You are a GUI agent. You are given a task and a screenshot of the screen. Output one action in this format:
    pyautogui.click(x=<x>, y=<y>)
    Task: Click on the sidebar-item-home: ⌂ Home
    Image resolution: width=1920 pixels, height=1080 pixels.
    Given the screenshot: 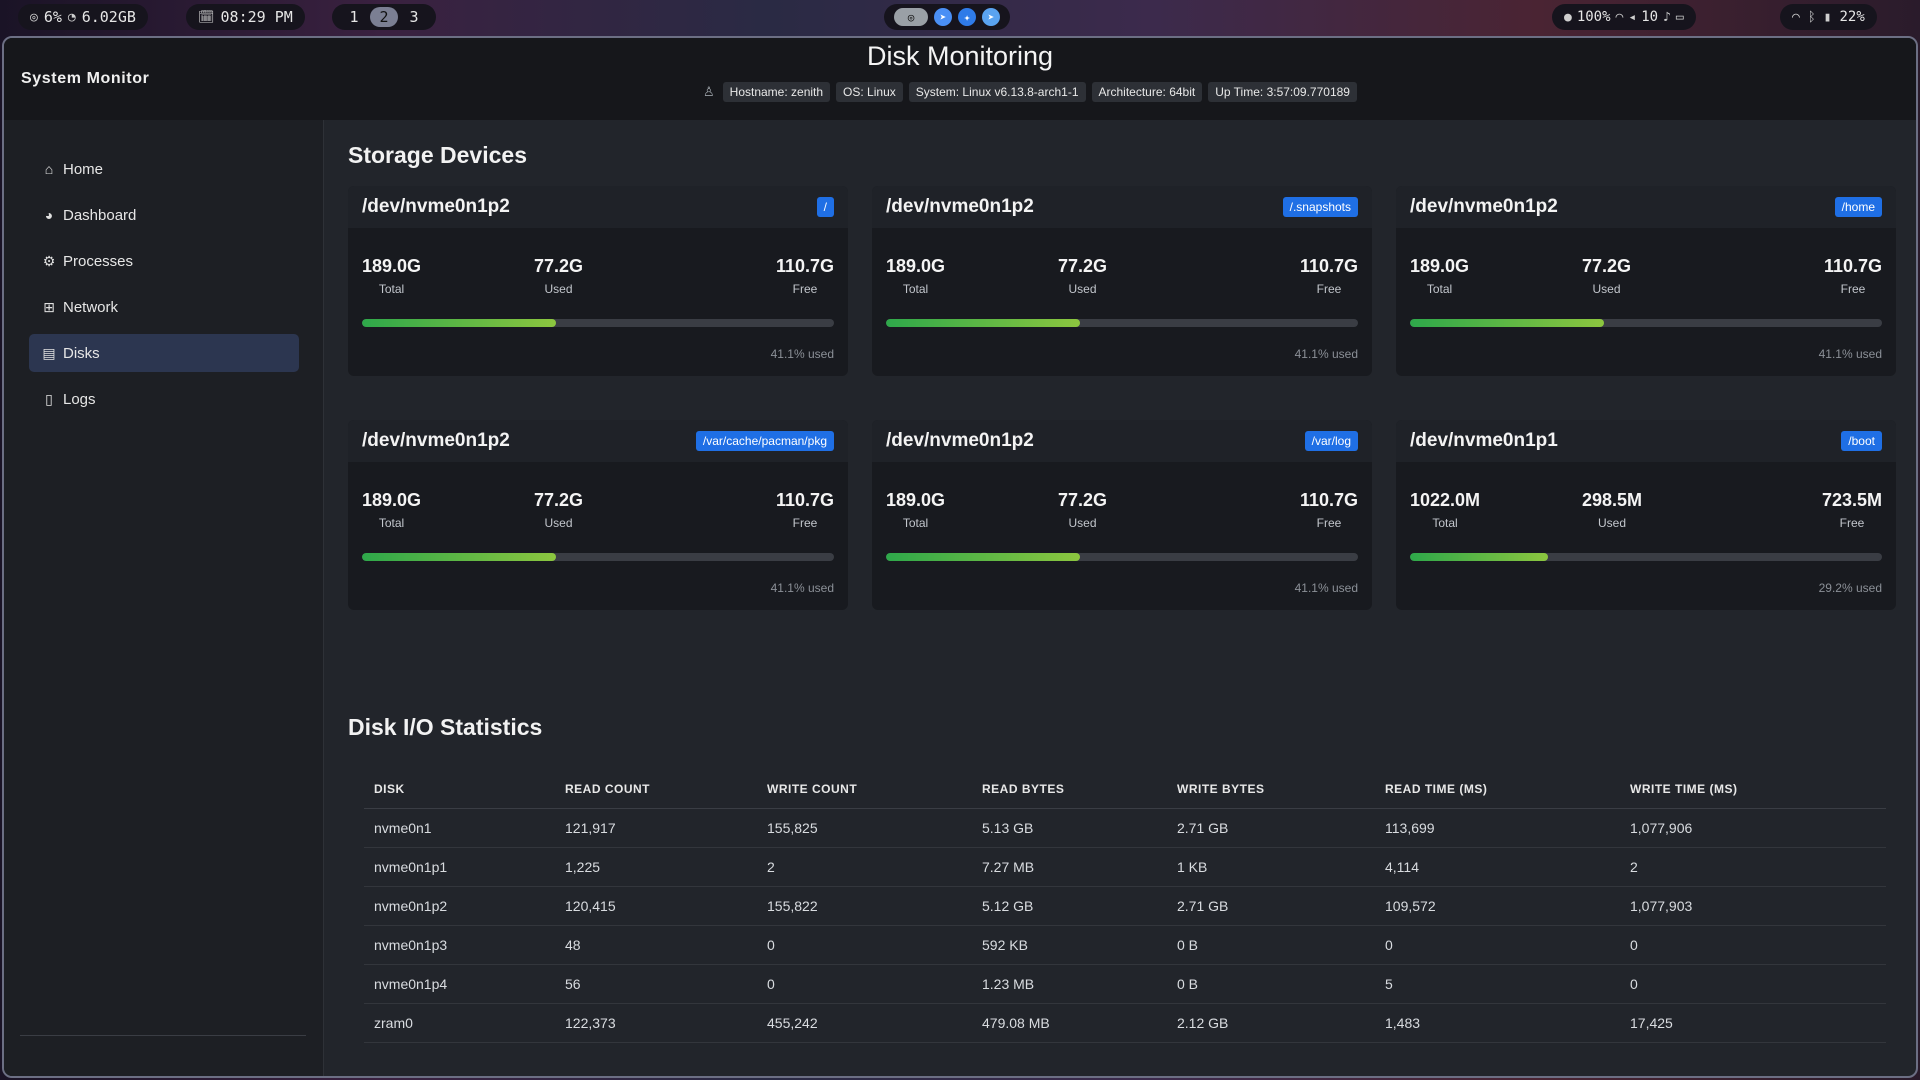 What is the action you would take?
    pyautogui.click(x=164, y=169)
    